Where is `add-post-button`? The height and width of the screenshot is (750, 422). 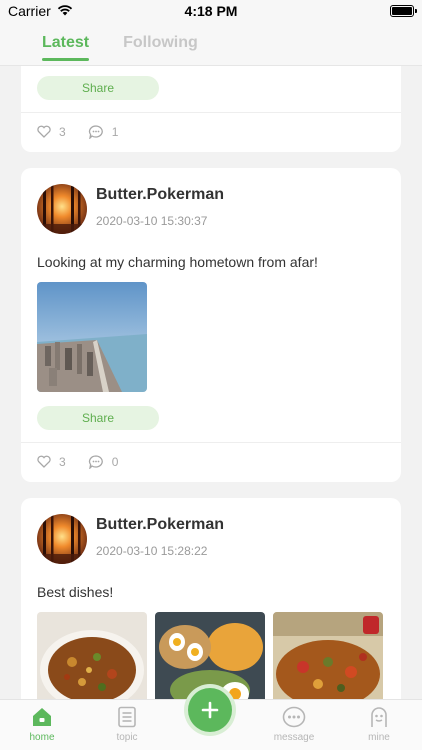
add-post-button is located at coordinates (210, 710).